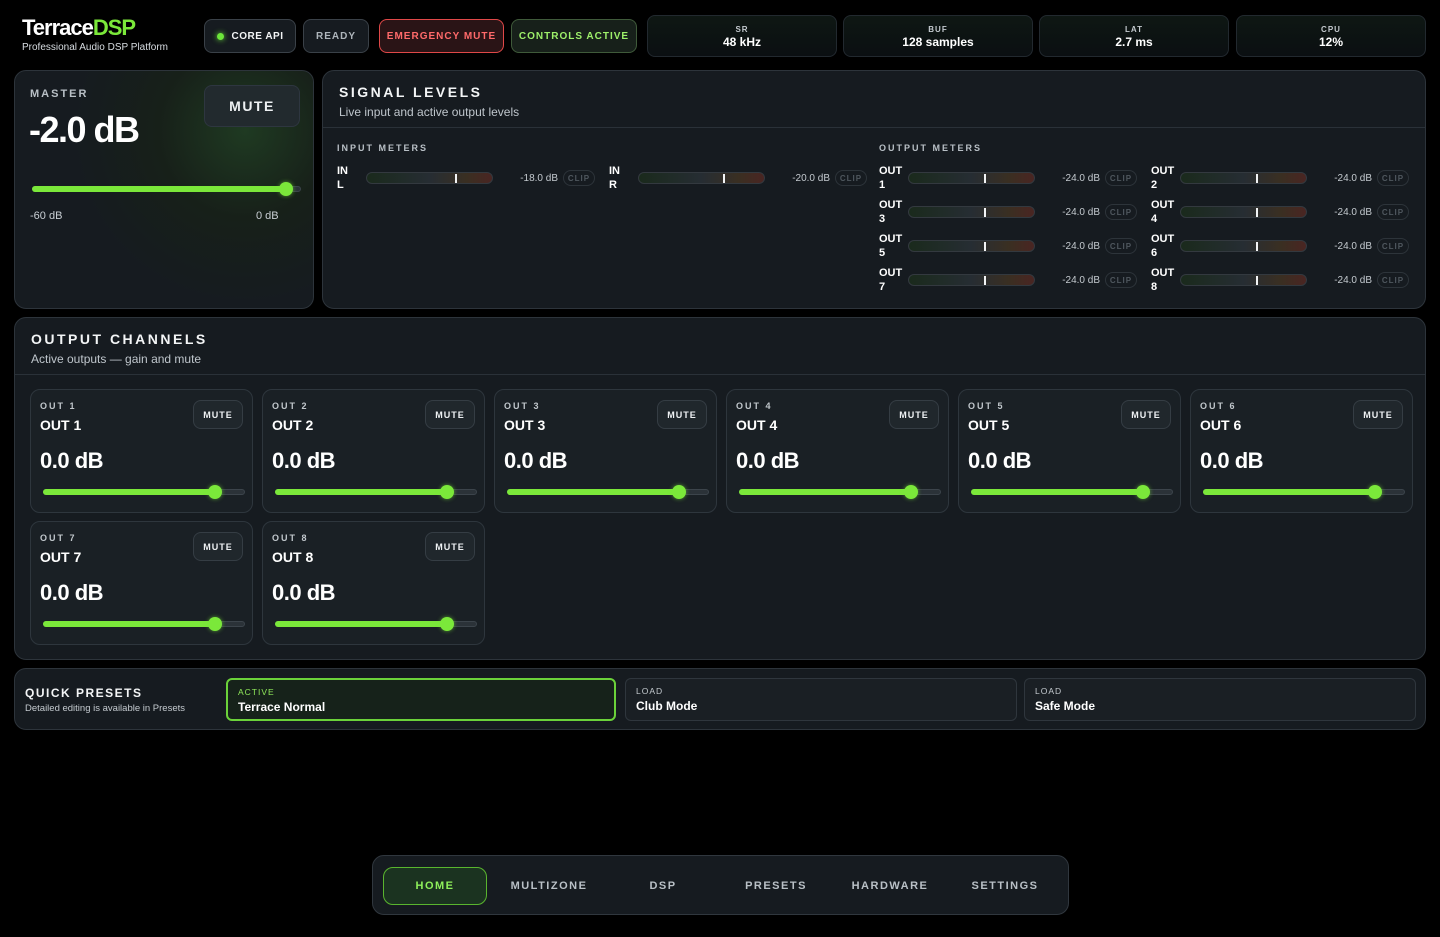 The image size is (1440, 937). What do you see at coordinates (1154, 219) in the screenshot?
I see `meter-name-line2: 4` at bounding box center [1154, 219].